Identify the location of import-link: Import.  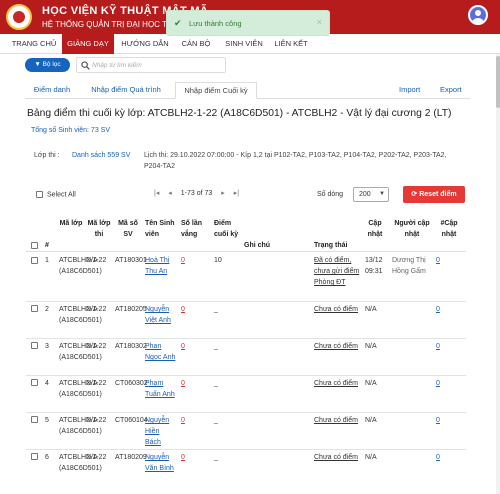
(409, 90).